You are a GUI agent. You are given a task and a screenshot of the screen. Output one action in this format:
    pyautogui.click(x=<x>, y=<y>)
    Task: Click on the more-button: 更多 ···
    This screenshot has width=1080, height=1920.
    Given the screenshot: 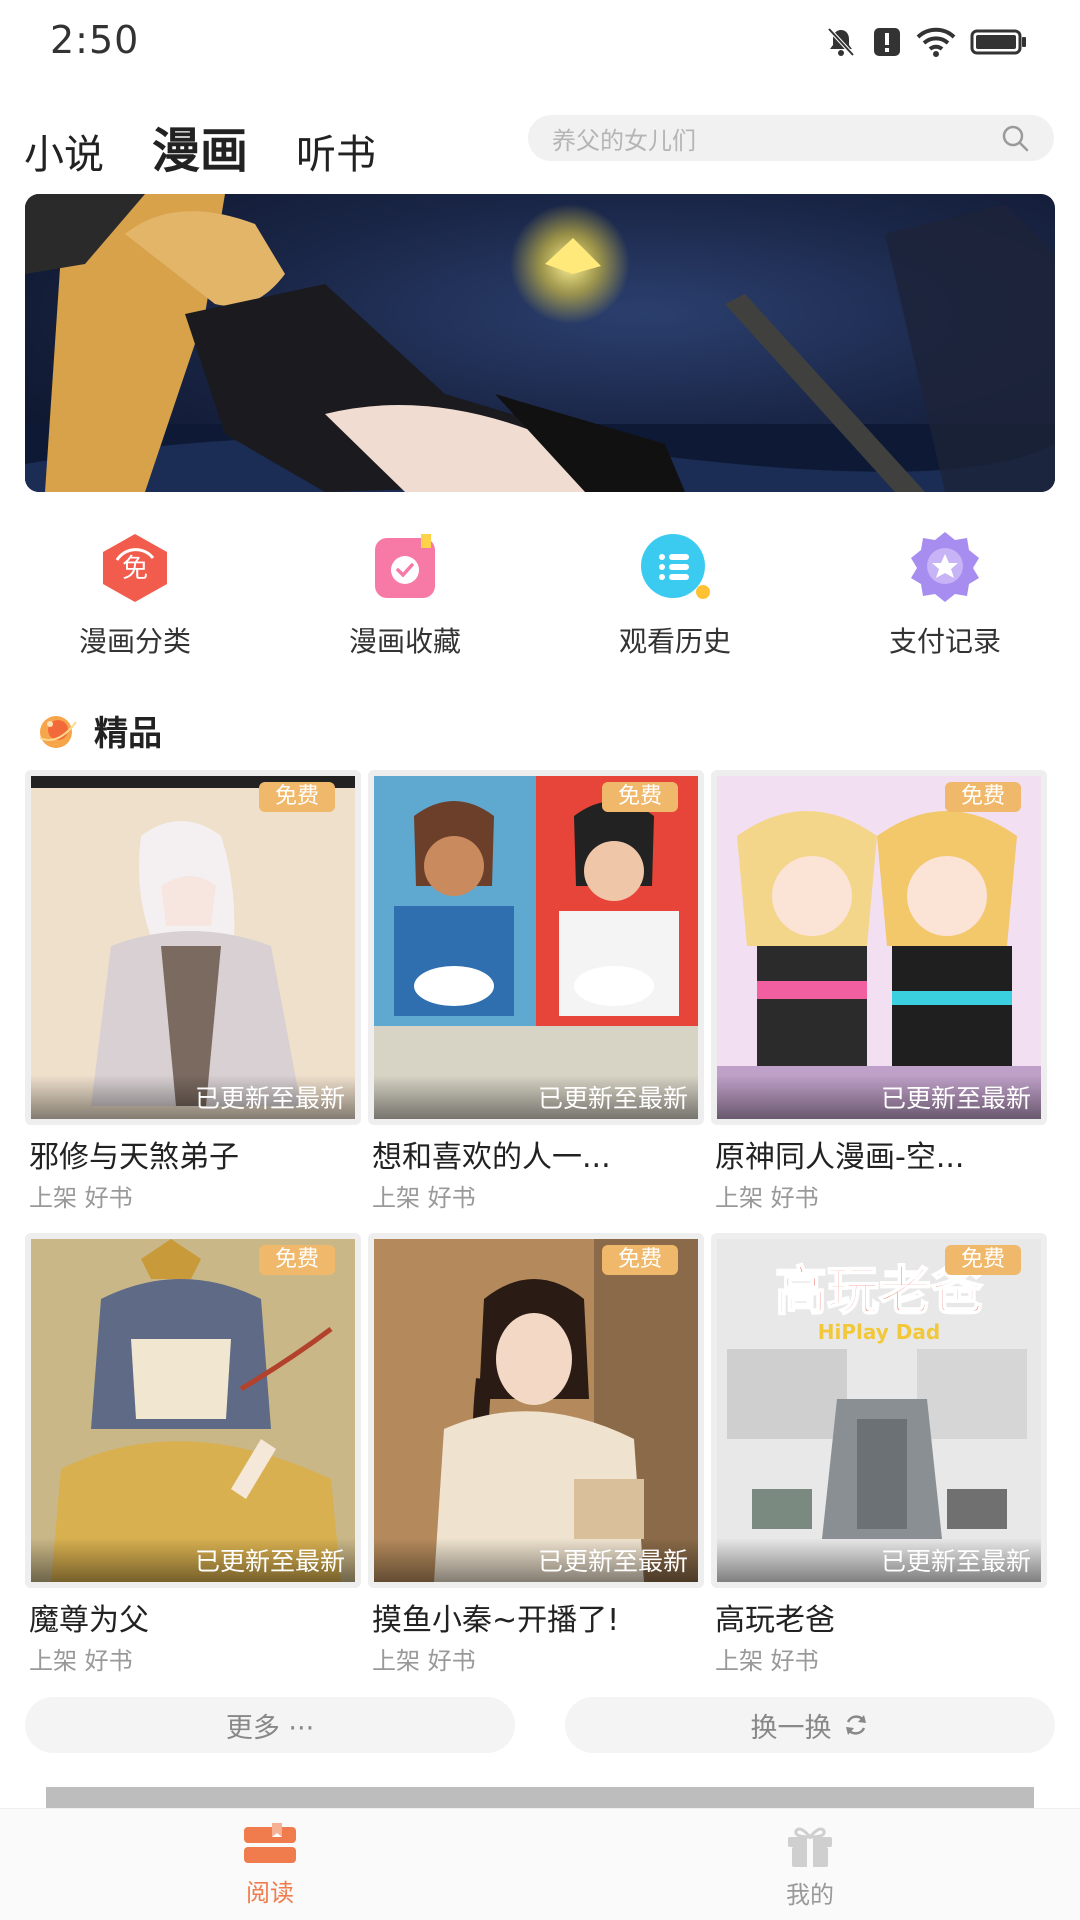 What is the action you would take?
    pyautogui.click(x=270, y=1725)
    